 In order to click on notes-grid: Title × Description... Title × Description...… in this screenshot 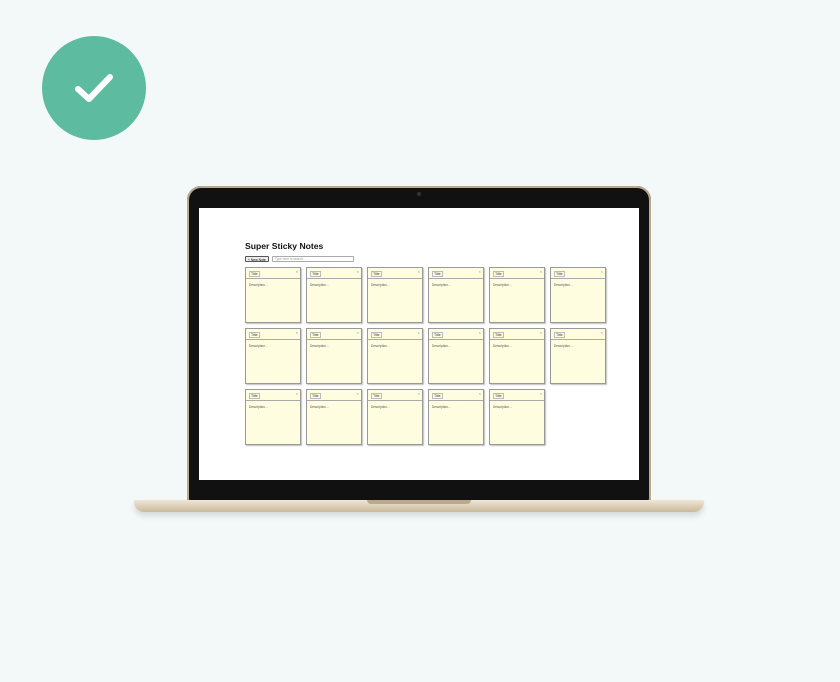, I will do `click(430, 356)`.